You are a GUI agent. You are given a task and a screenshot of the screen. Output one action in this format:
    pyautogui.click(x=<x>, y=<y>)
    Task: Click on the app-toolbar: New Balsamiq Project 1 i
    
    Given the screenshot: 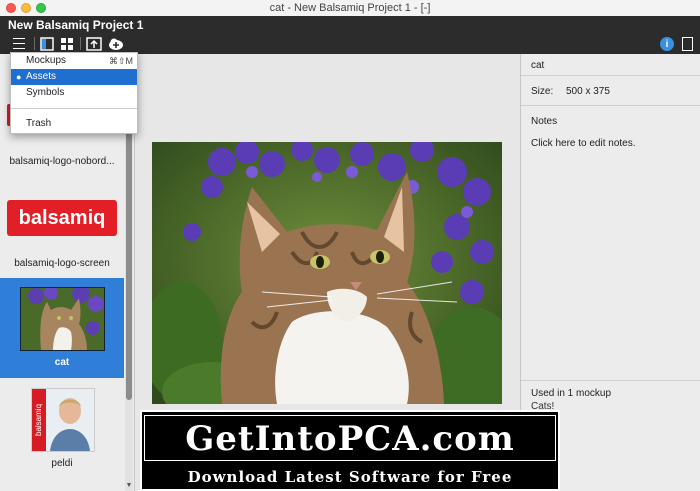 What is the action you would take?
    pyautogui.click(x=350, y=35)
    